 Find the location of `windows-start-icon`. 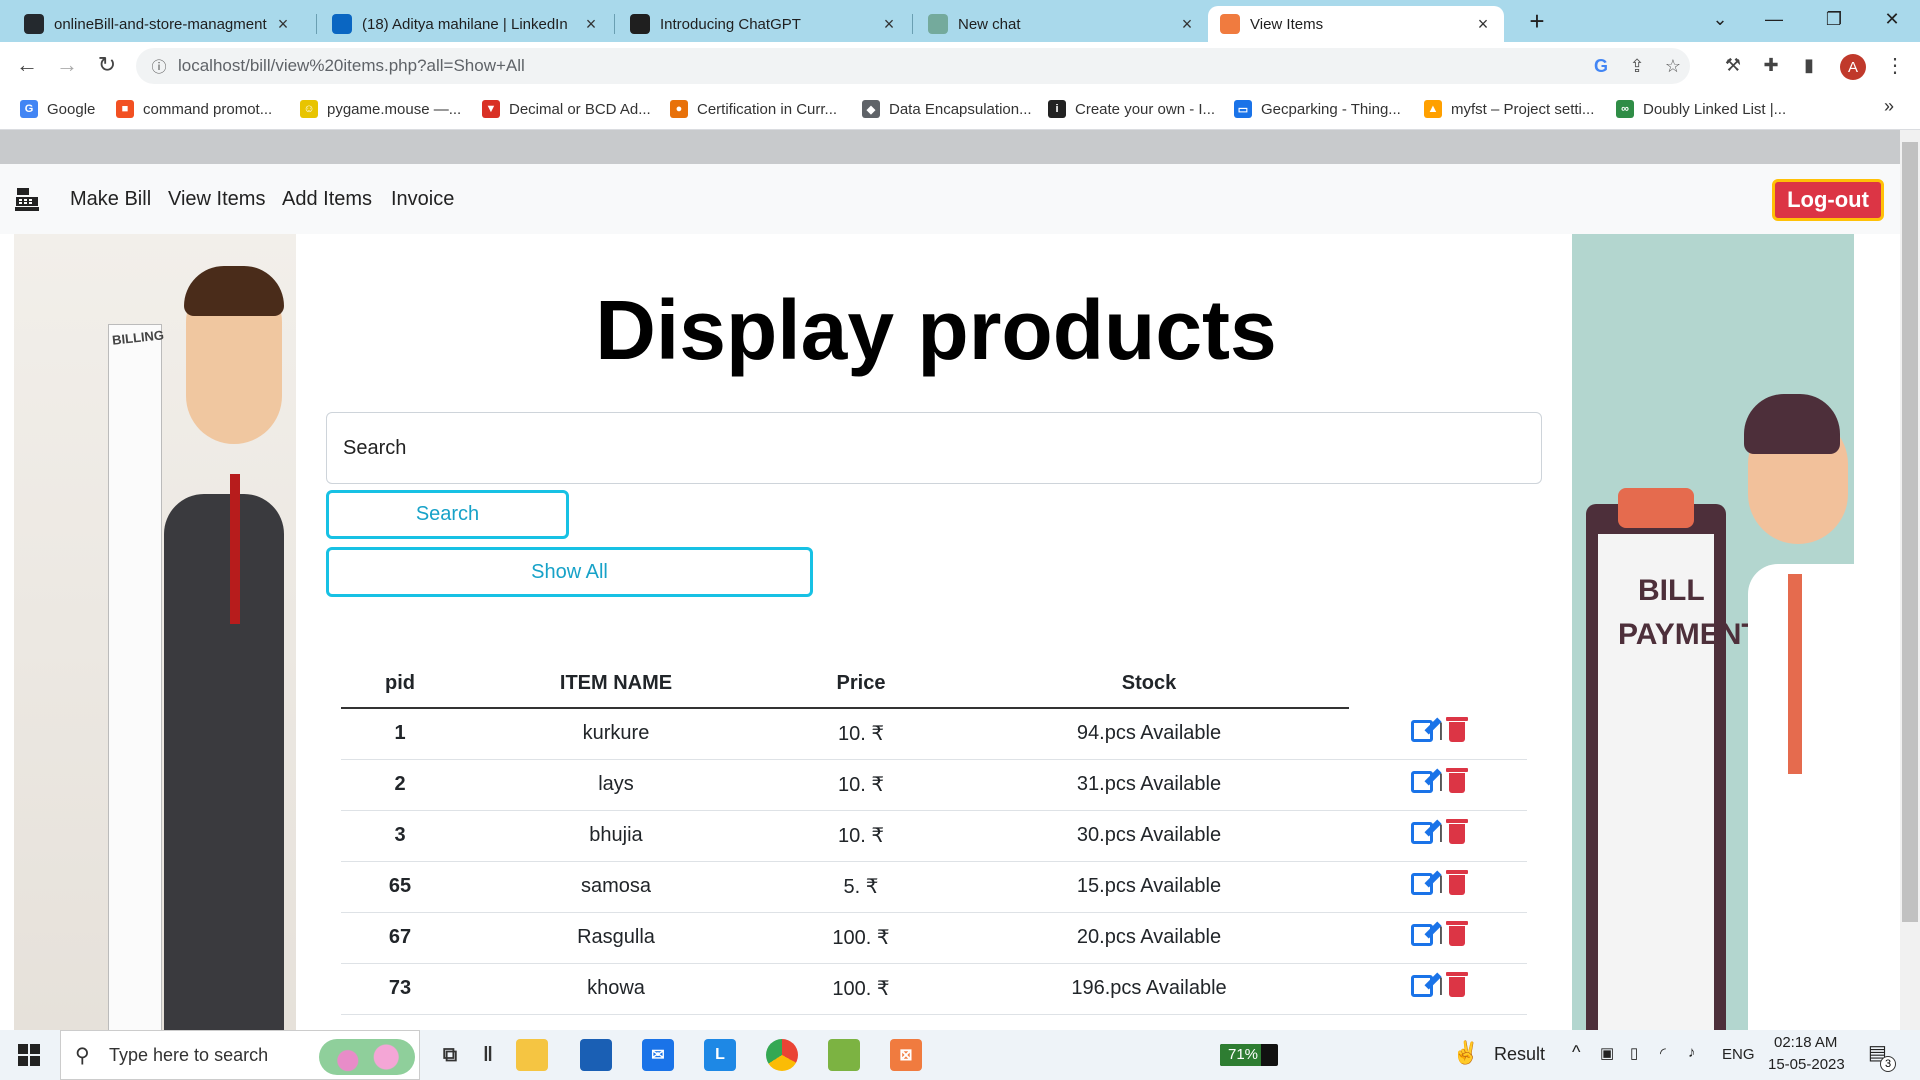

windows-start-icon is located at coordinates (29, 1055).